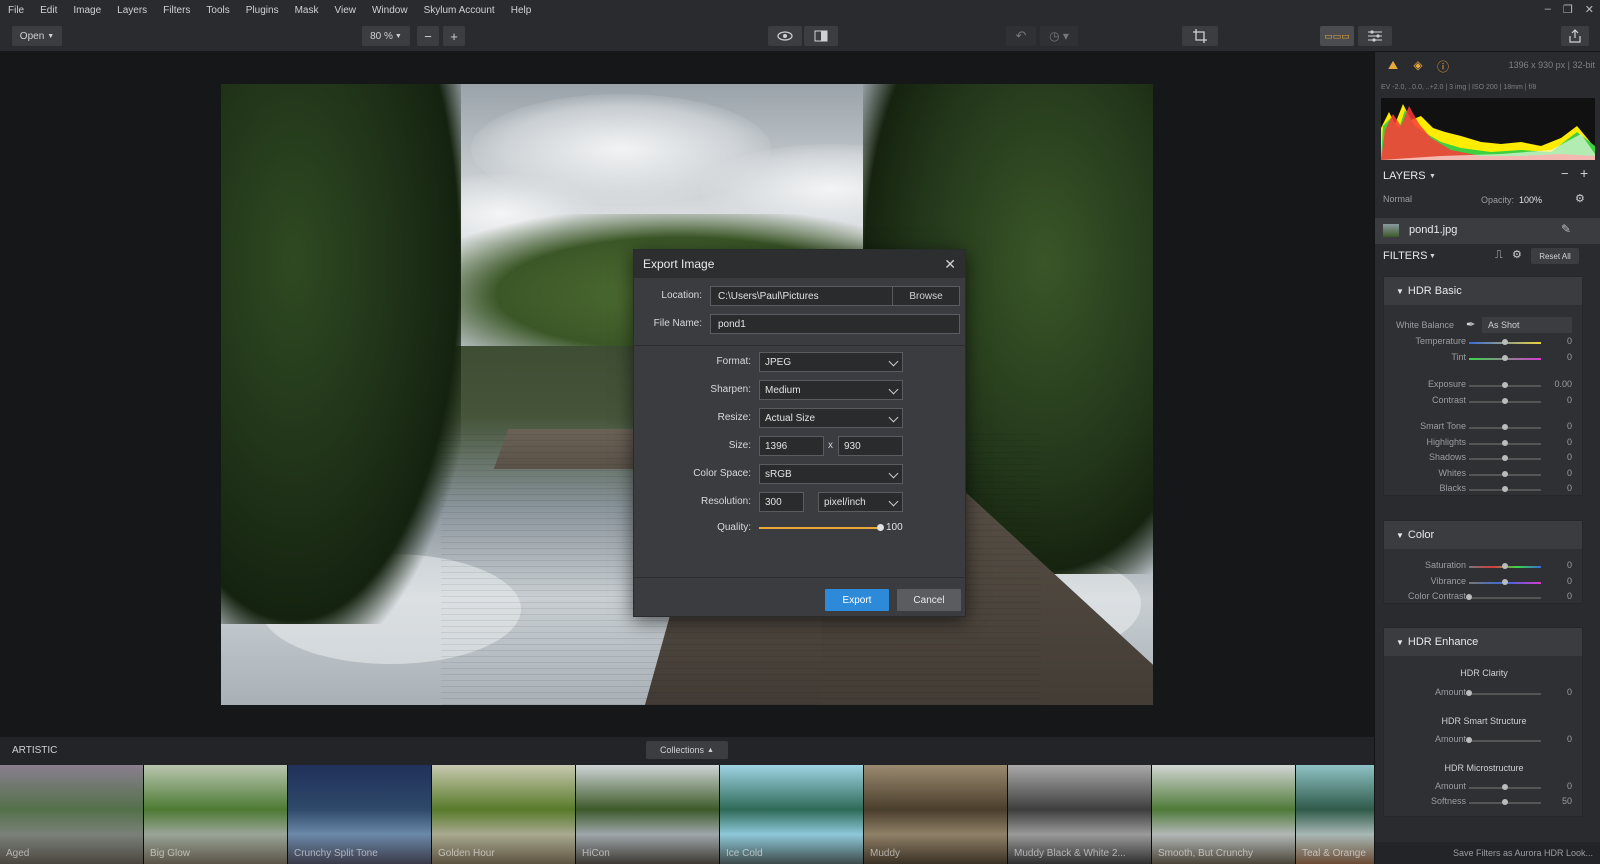  Describe the element at coordinates (936, 814) in the screenshot. I see `look-thumbnail: Muddy` at that location.